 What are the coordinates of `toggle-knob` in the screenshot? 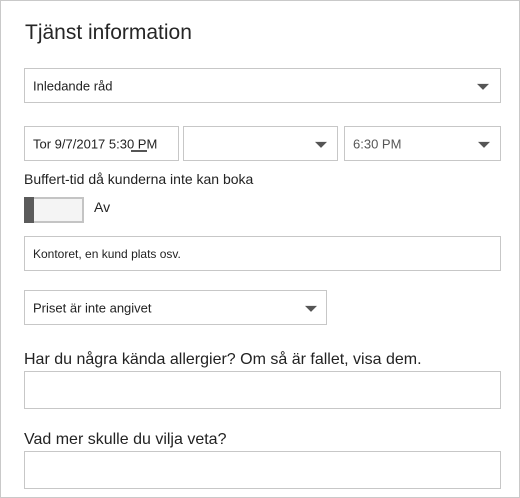 It's located at (29, 210).